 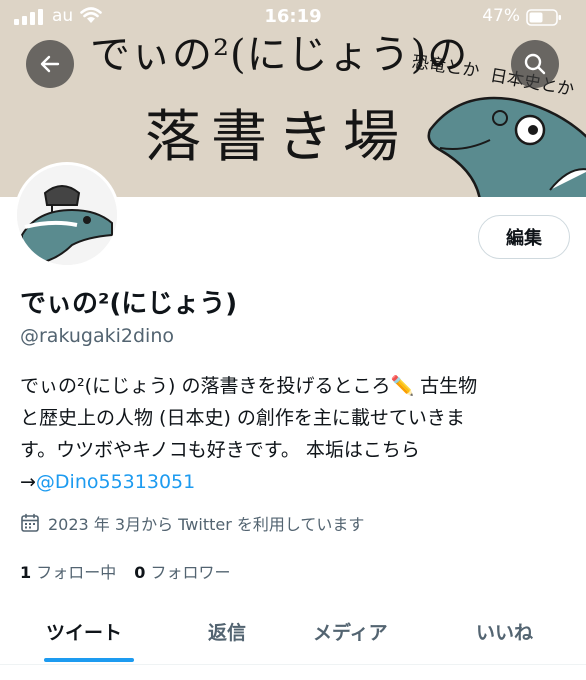 What do you see at coordinates (206, 524) in the screenshot?
I see `joined-text: 2023 年 3月から Twitter を利用しています` at bounding box center [206, 524].